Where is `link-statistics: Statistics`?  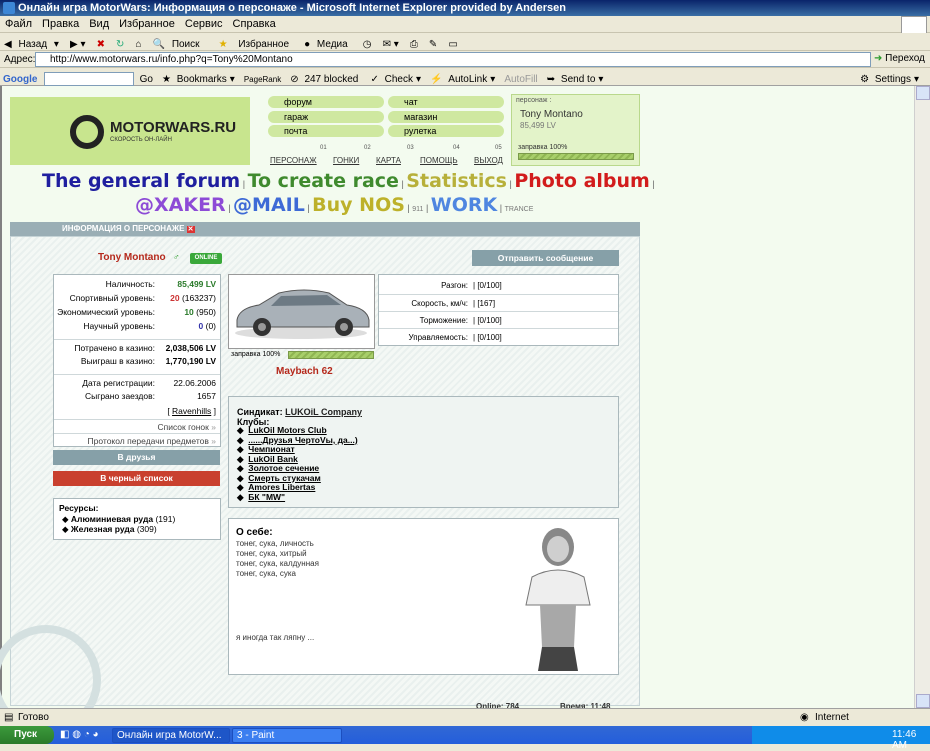 link-statistics: Statistics is located at coordinates (456, 181).